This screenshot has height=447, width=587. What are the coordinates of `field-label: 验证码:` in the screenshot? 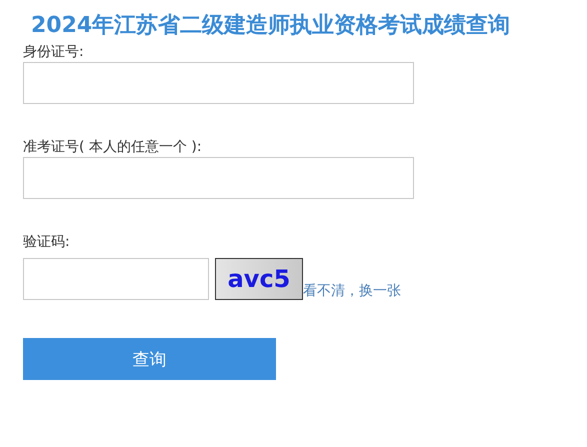 It's located at (47, 242).